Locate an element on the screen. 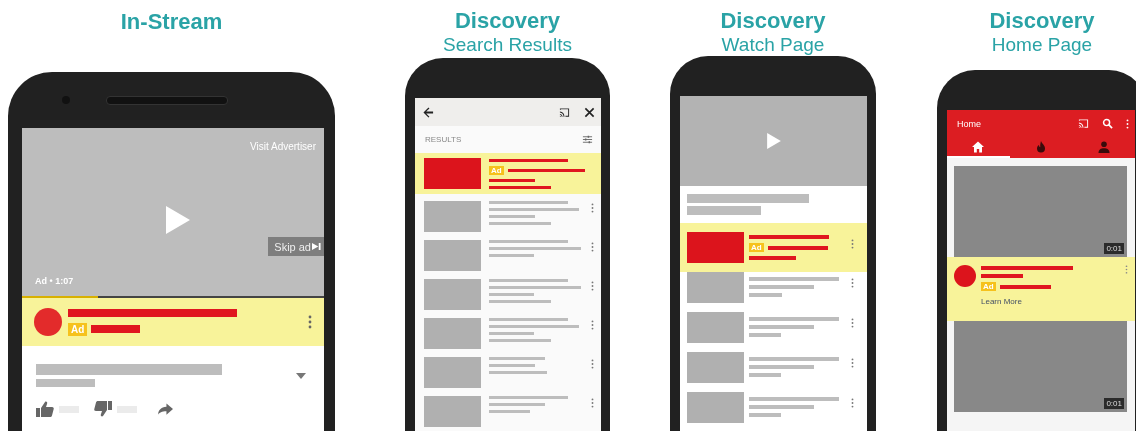 This screenshot has height=431, width=1136. filter-icon is located at coordinates (587, 139).